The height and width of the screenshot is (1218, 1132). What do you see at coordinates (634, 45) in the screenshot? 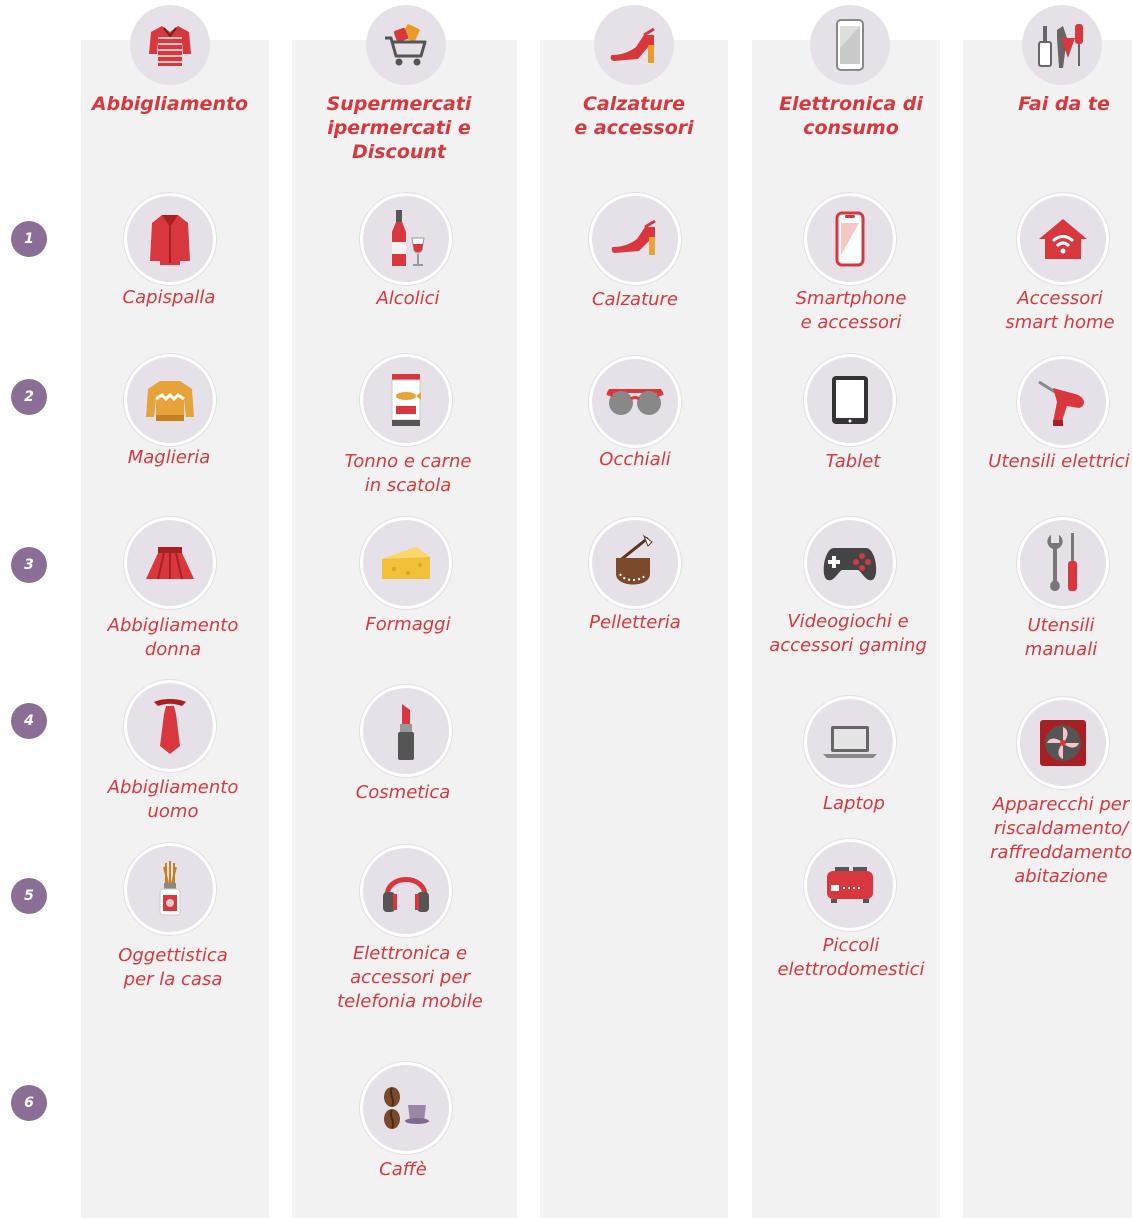
I see `high-heel-icon` at bounding box center [634, 45].